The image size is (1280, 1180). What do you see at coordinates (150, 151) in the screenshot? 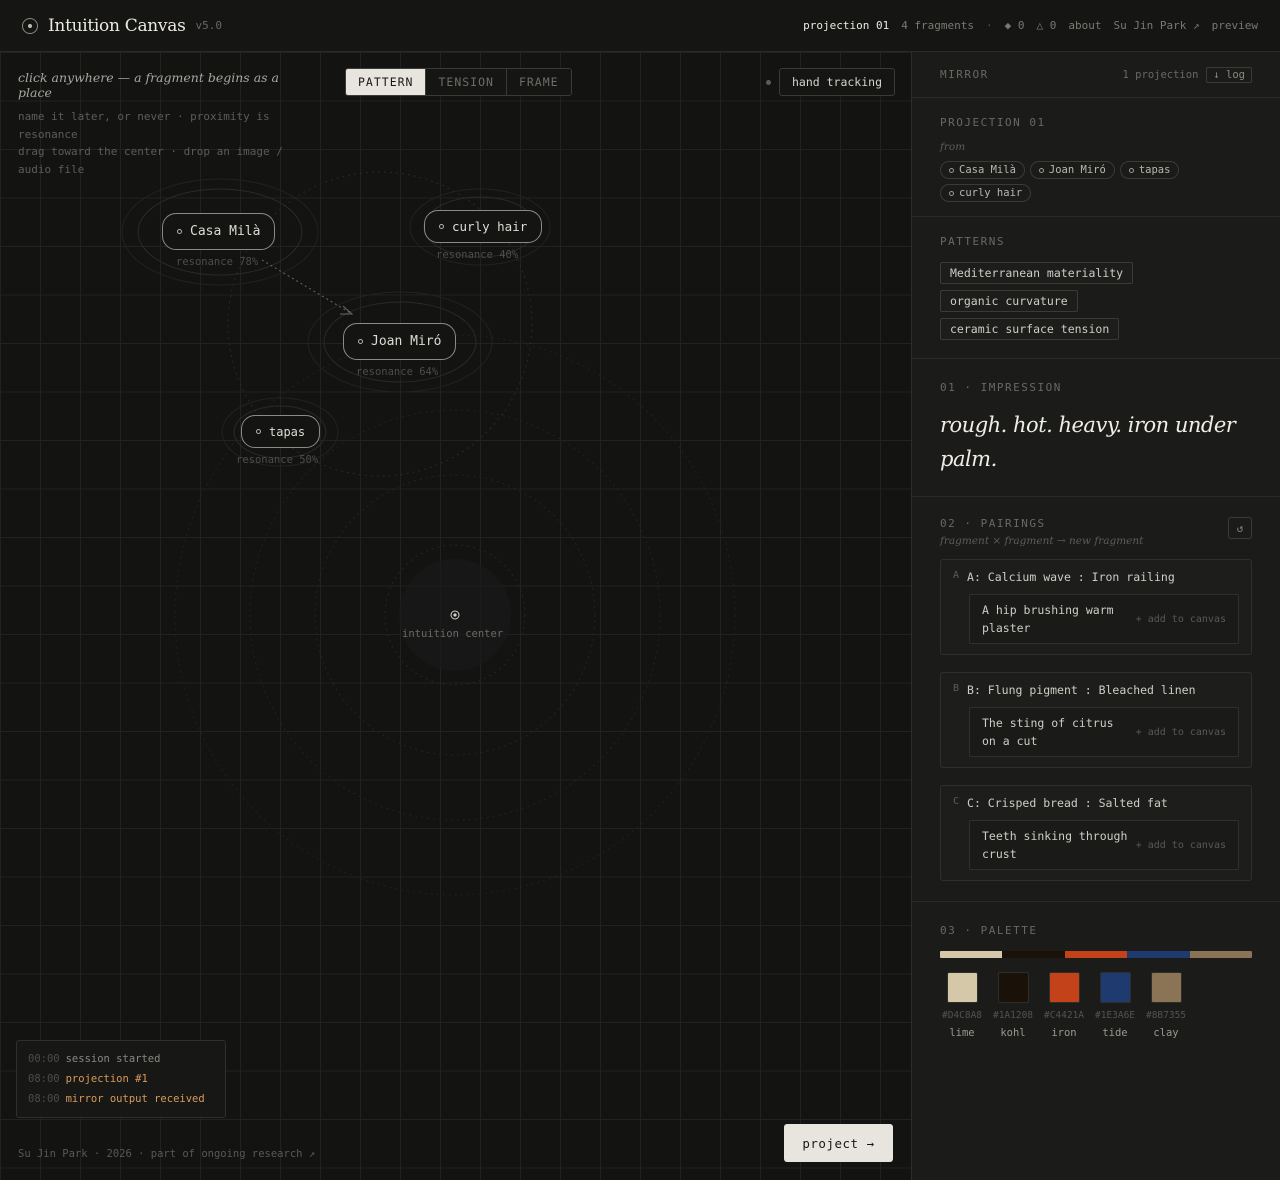
I see `hint-line: drag toward the center · drop an image /` at bounding box center [150, 151].